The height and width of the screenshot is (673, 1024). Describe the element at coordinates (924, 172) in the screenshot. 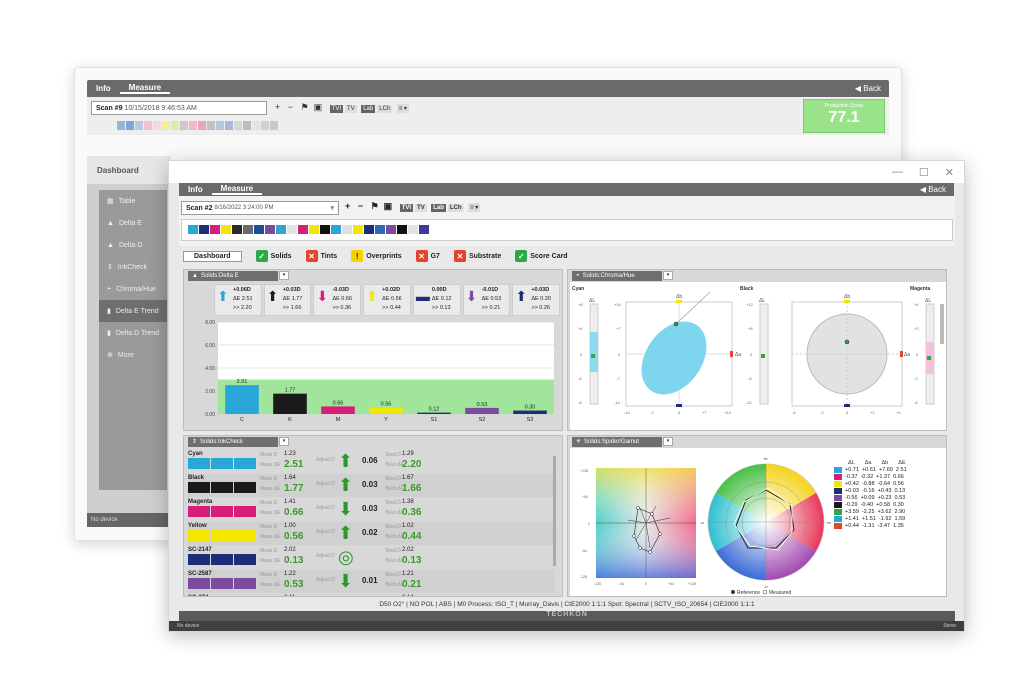

I see `maximize-icon: ☐` at that location.